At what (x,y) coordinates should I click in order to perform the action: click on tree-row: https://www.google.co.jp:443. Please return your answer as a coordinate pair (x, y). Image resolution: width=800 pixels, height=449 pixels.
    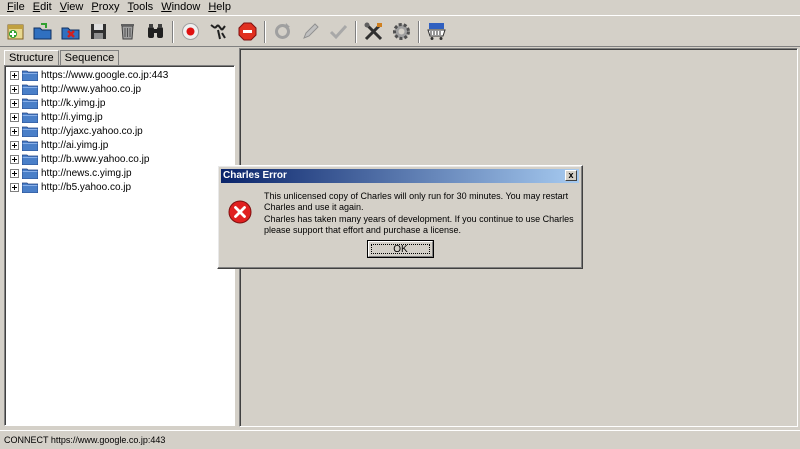
    Looking at the image, I should click on (89, 75).